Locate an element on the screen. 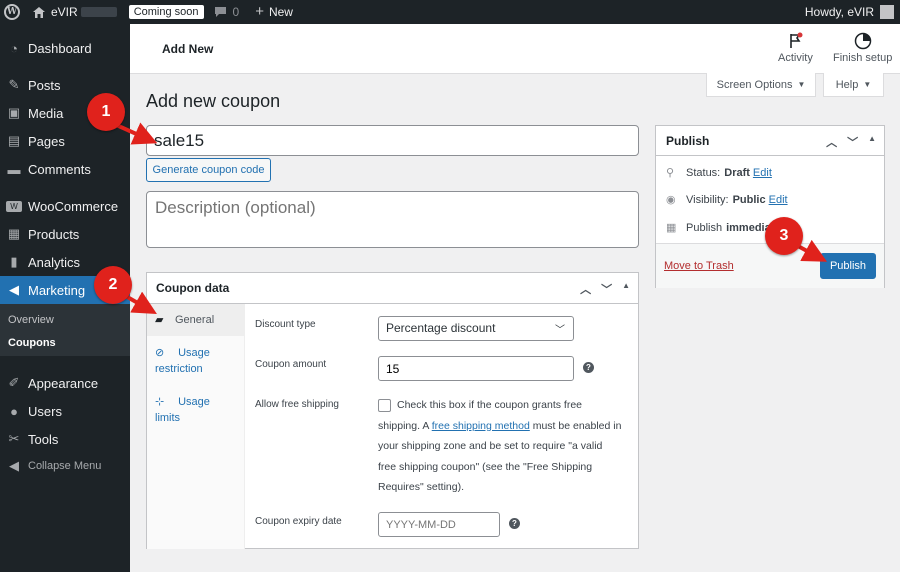 Image resolution: width=900 pixels, height=572 pixels. tab-general: ▰ General is located at coordinates (196, 320).